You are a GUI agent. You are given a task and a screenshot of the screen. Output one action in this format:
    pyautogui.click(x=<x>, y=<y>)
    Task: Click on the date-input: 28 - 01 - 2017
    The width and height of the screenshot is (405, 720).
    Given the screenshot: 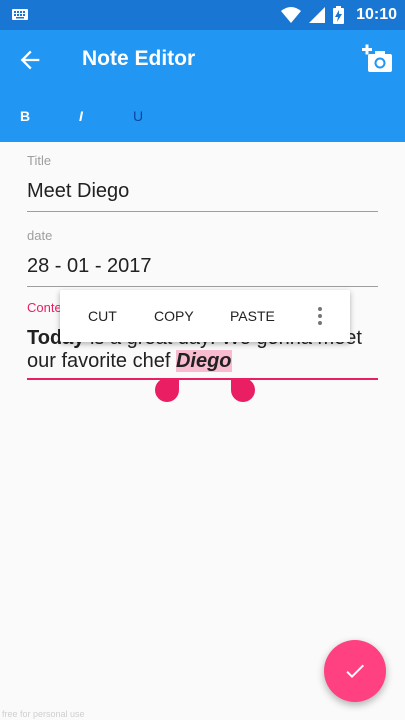 What is the action you would take?
    pyautogui.click(x=202, y=266)
    